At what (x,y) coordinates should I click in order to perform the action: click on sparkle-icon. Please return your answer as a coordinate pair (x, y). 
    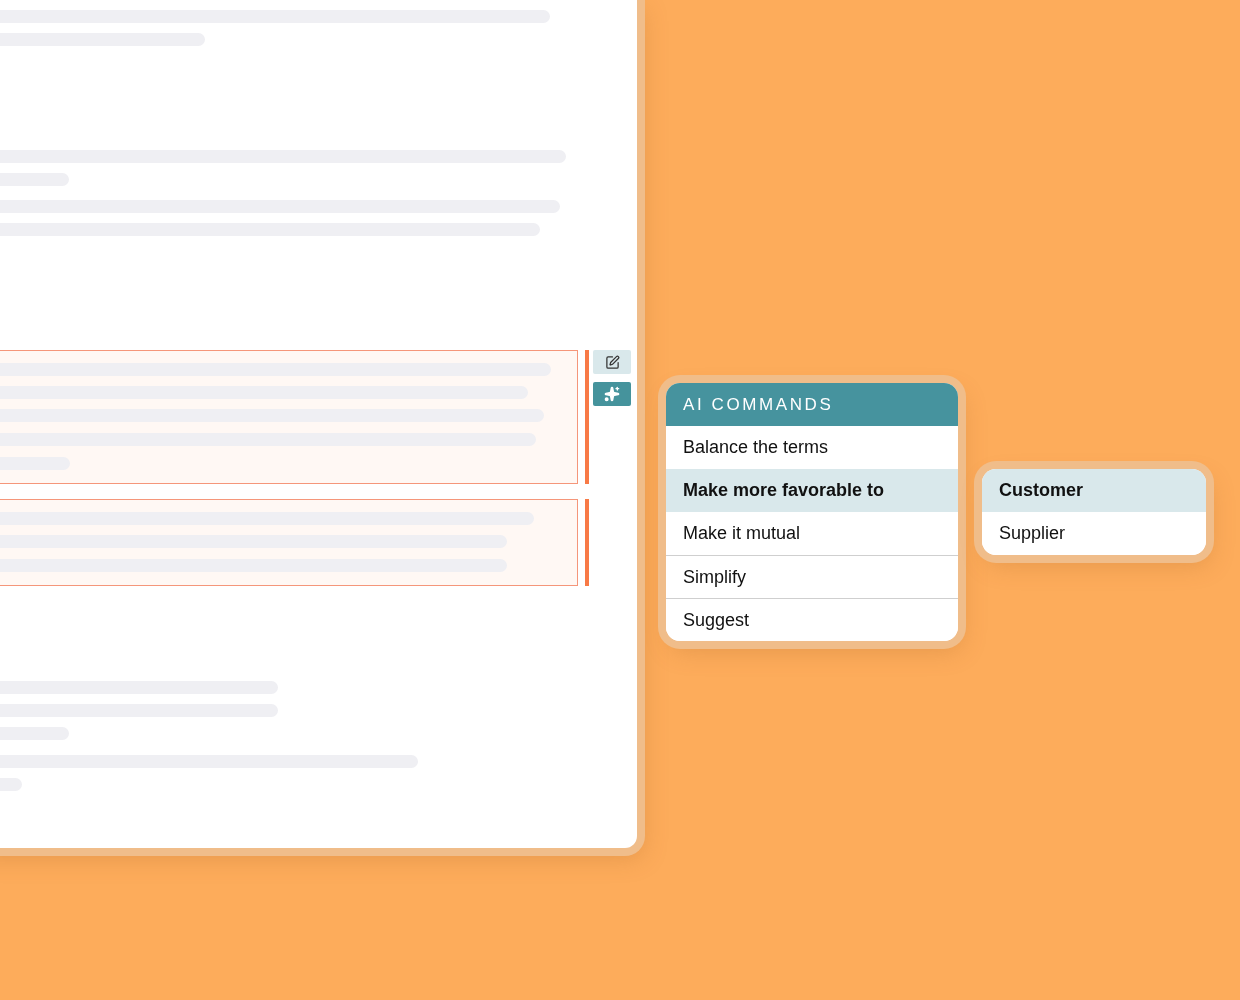
    Looking at the image, I should click on (612, 394).